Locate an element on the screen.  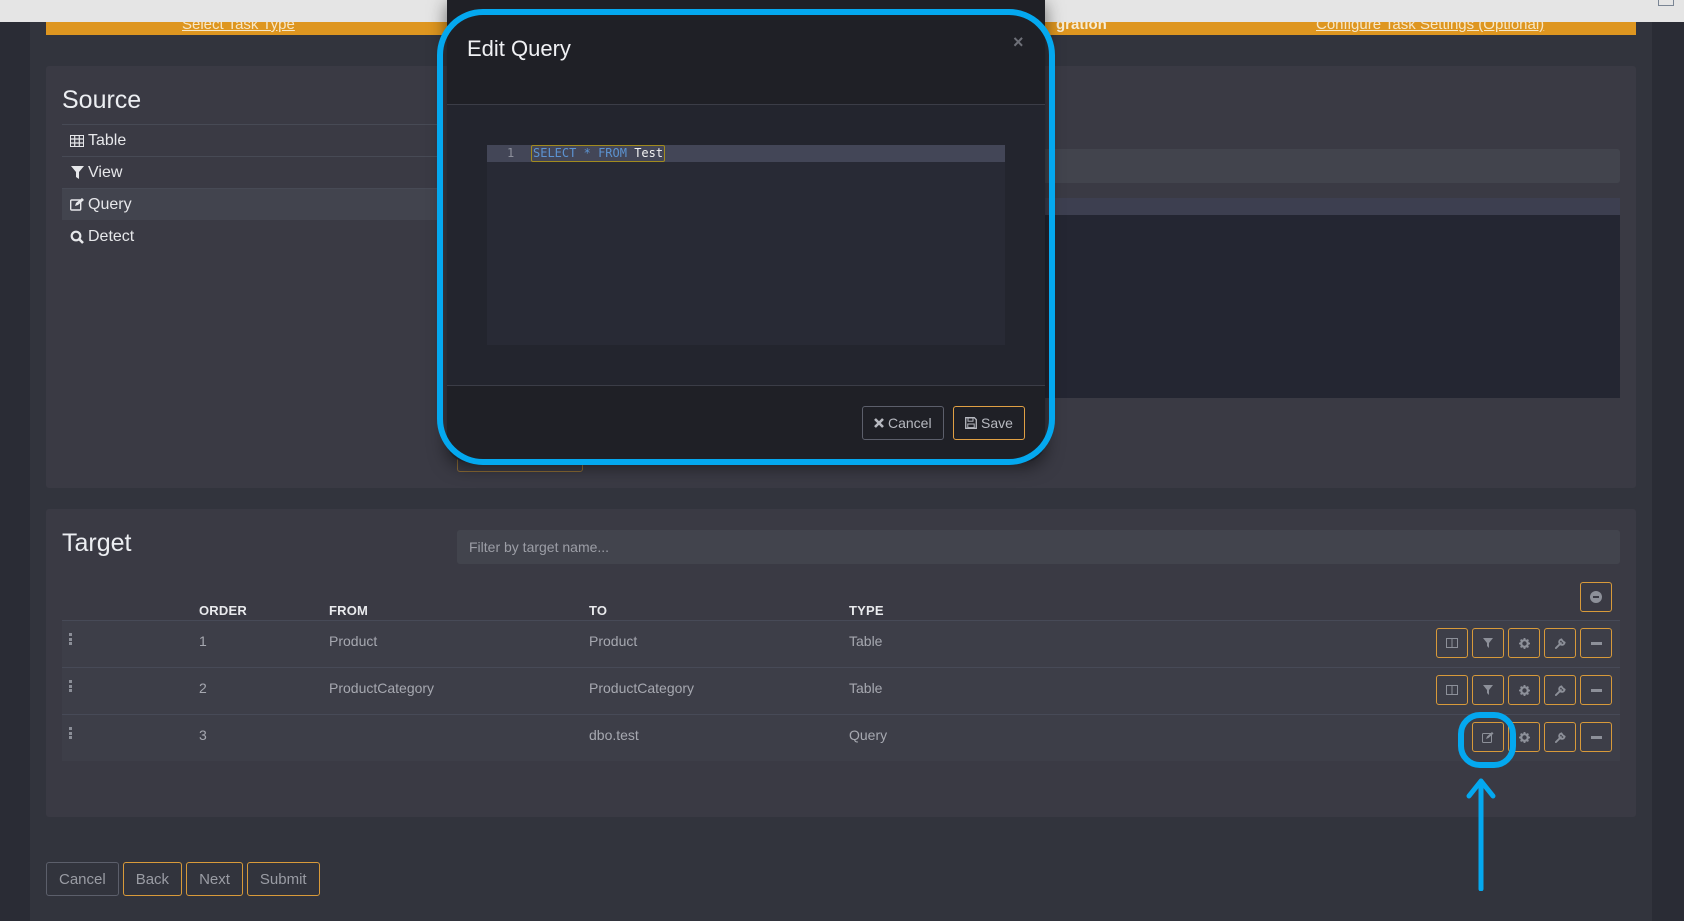
source-item-detect: Detect is located at coordinates (252, 236).